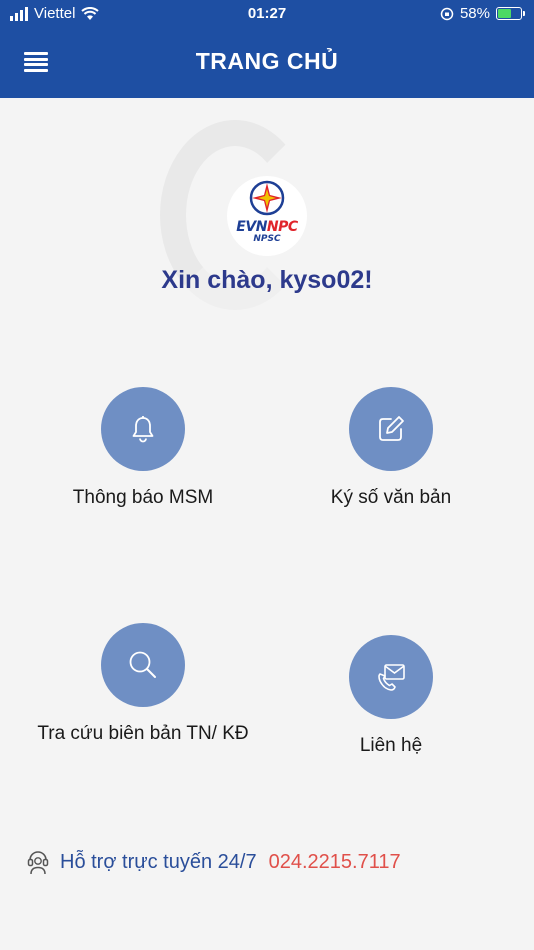 This screenshot has height=950, width=534. I want to click on compass-star-icon, so click(267, 198).